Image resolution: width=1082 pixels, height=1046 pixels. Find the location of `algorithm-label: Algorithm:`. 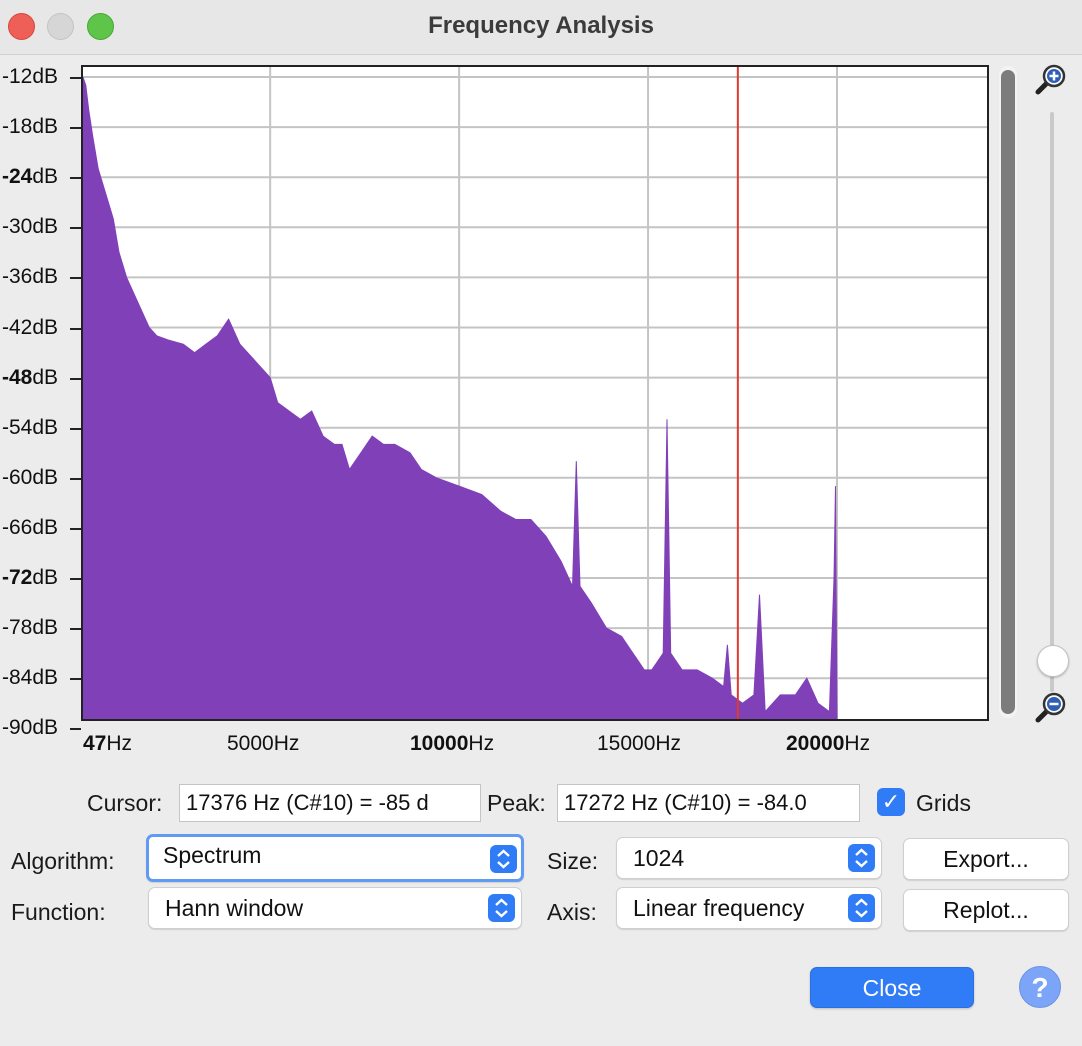

algorithm-label: Algorithm: is located at coordinates (63, 861).